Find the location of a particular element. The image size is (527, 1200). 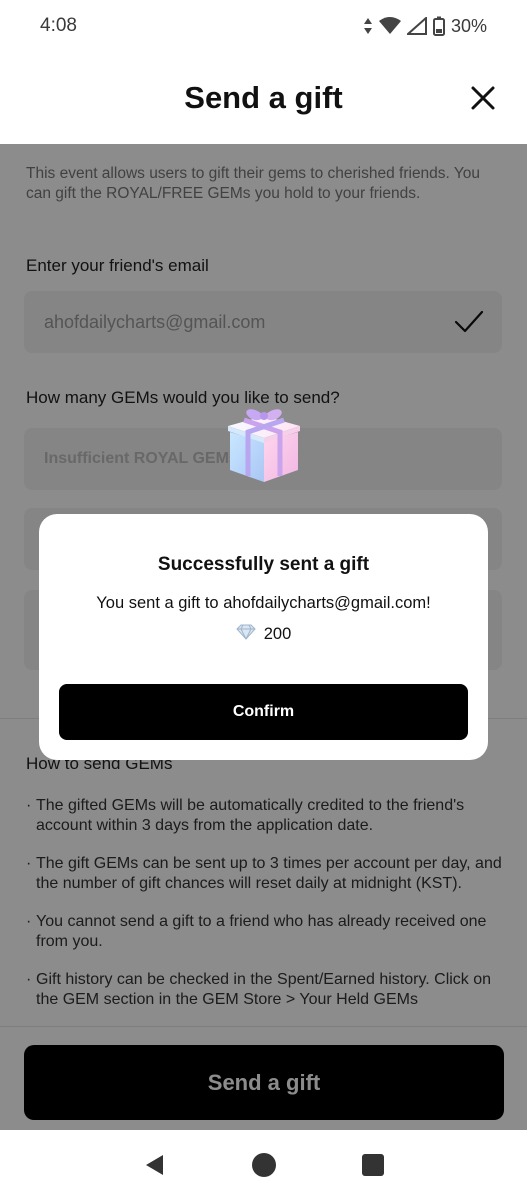

back-button is located at coordinates (155, 1165).